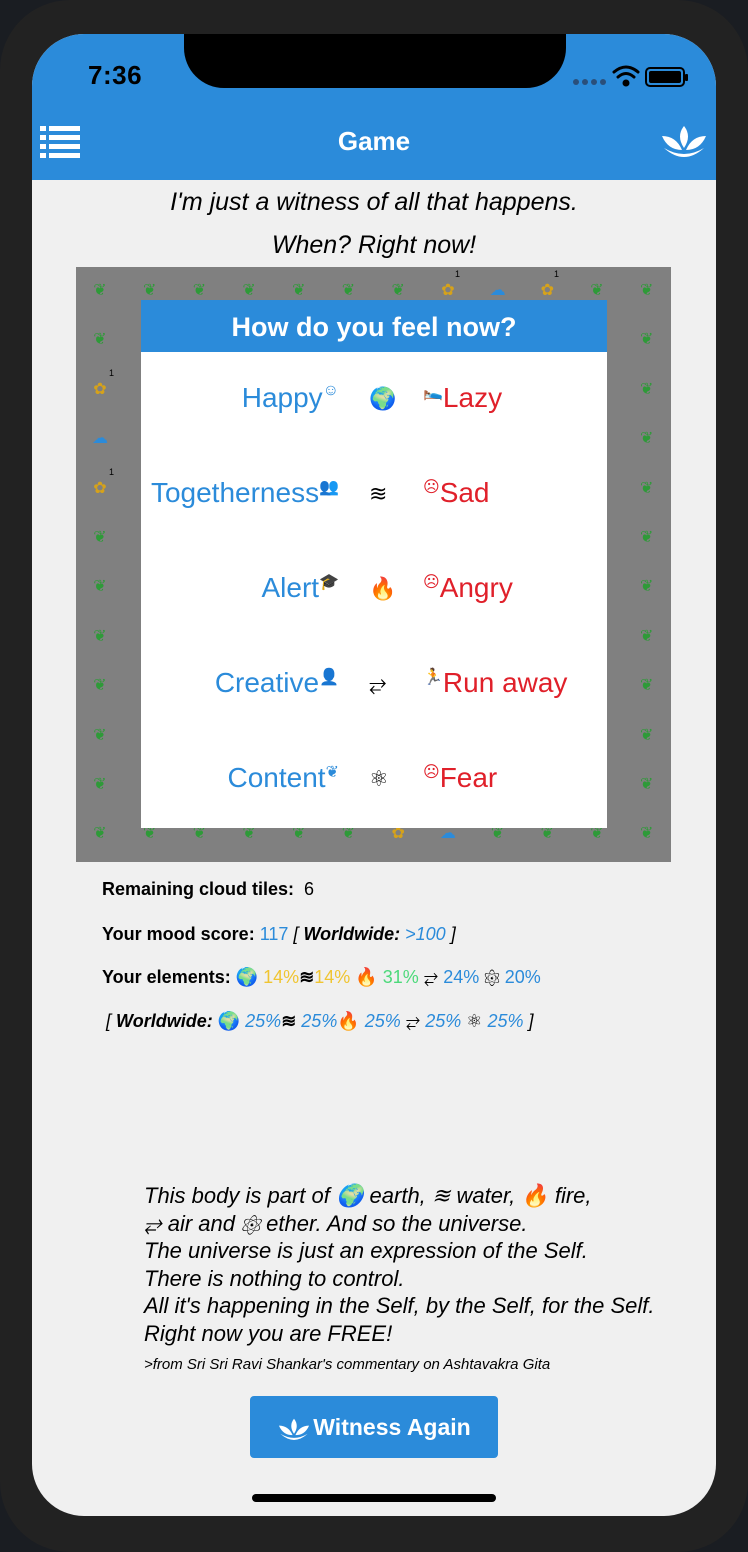  Describe the element at coordinates (433, 392) in the screenshot. I see `bed-icon: 🛌` at that location.